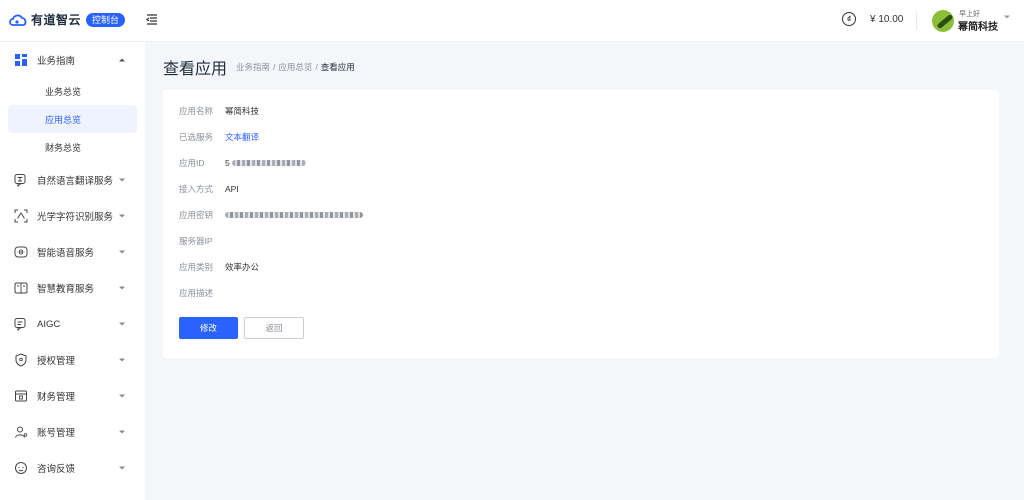 This screenshot has width=1024, height=500. What do you see at coordinates (56, 61) in the screenshot?
I see `sidebar-item-label: 业务指南` at bounding box center [56, 61].